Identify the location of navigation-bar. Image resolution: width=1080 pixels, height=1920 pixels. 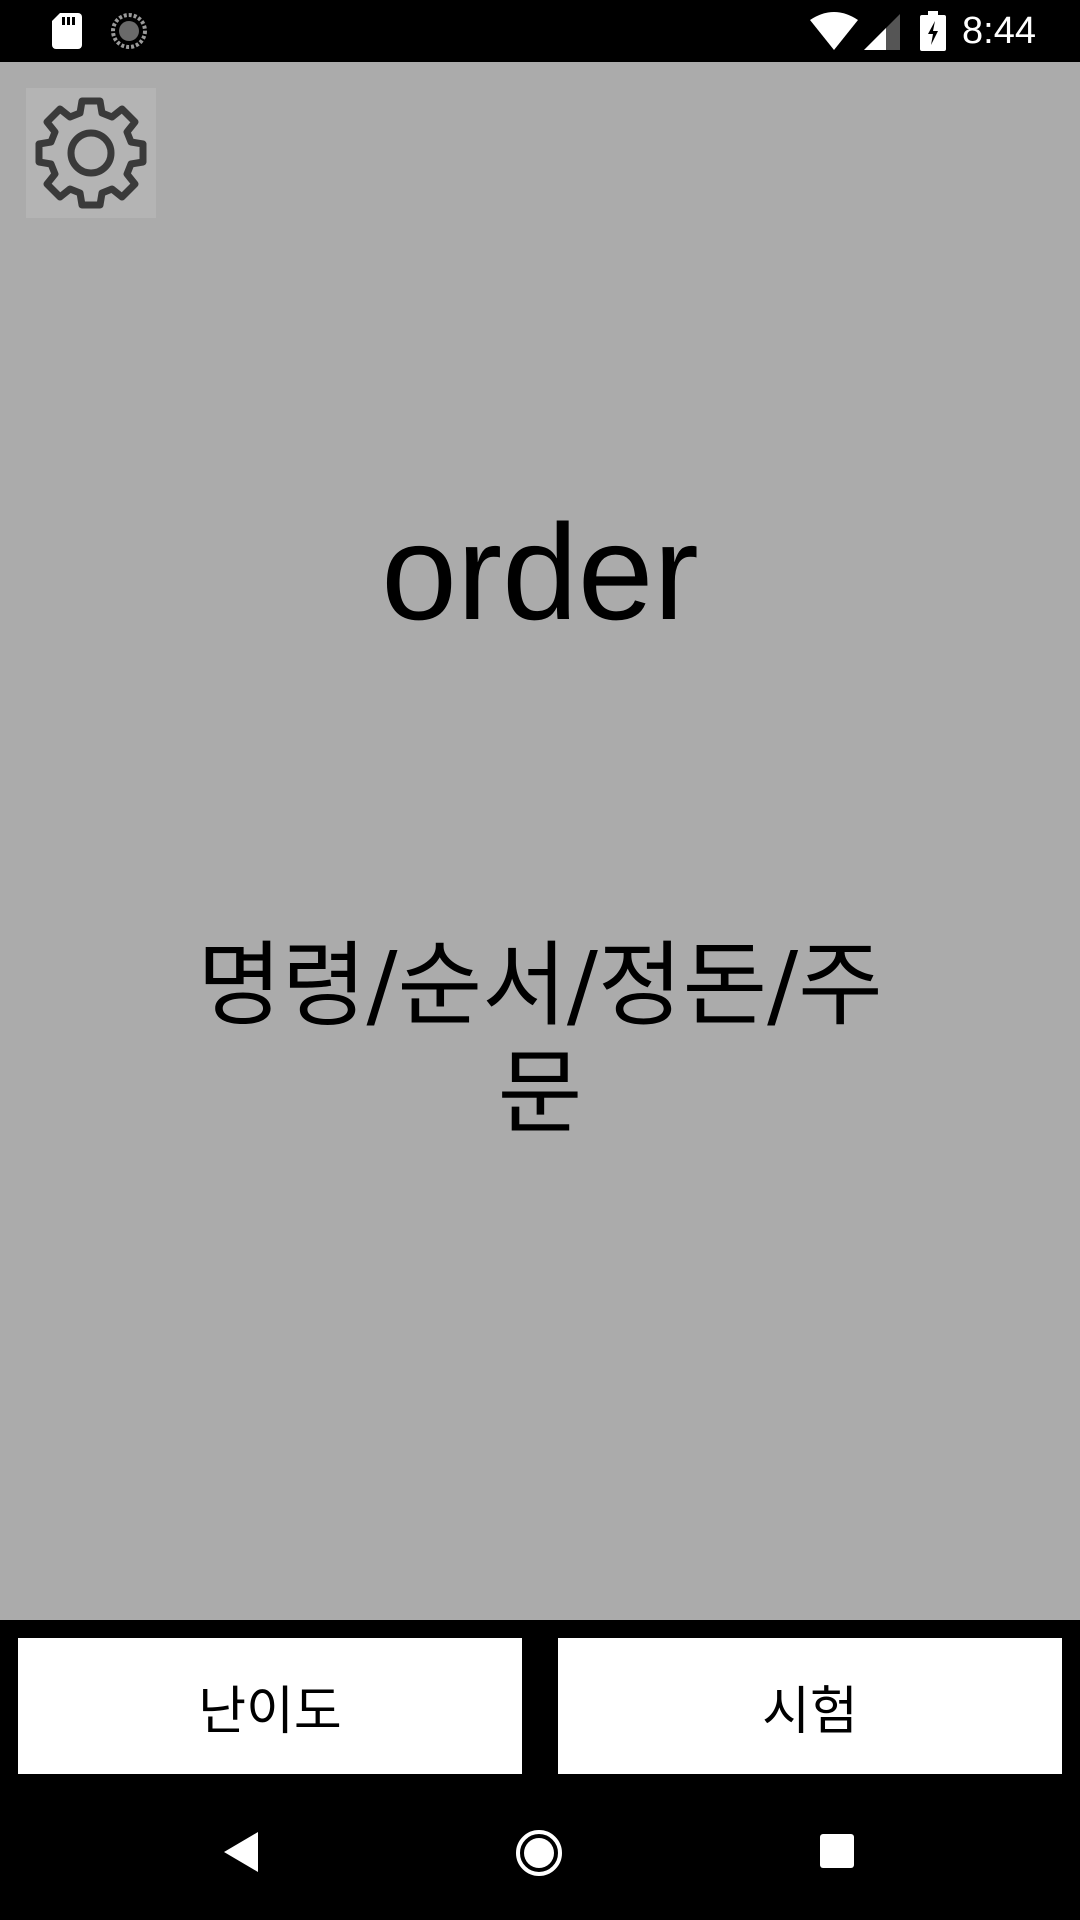
(540, 1850).